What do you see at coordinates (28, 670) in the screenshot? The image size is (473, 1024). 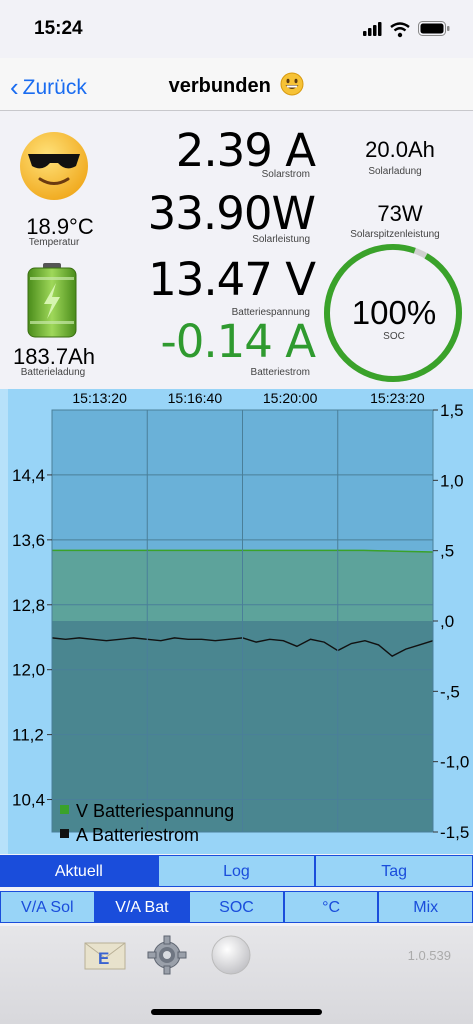 I see `left-tick-label: 12,0` at bounding box center [28, 670].